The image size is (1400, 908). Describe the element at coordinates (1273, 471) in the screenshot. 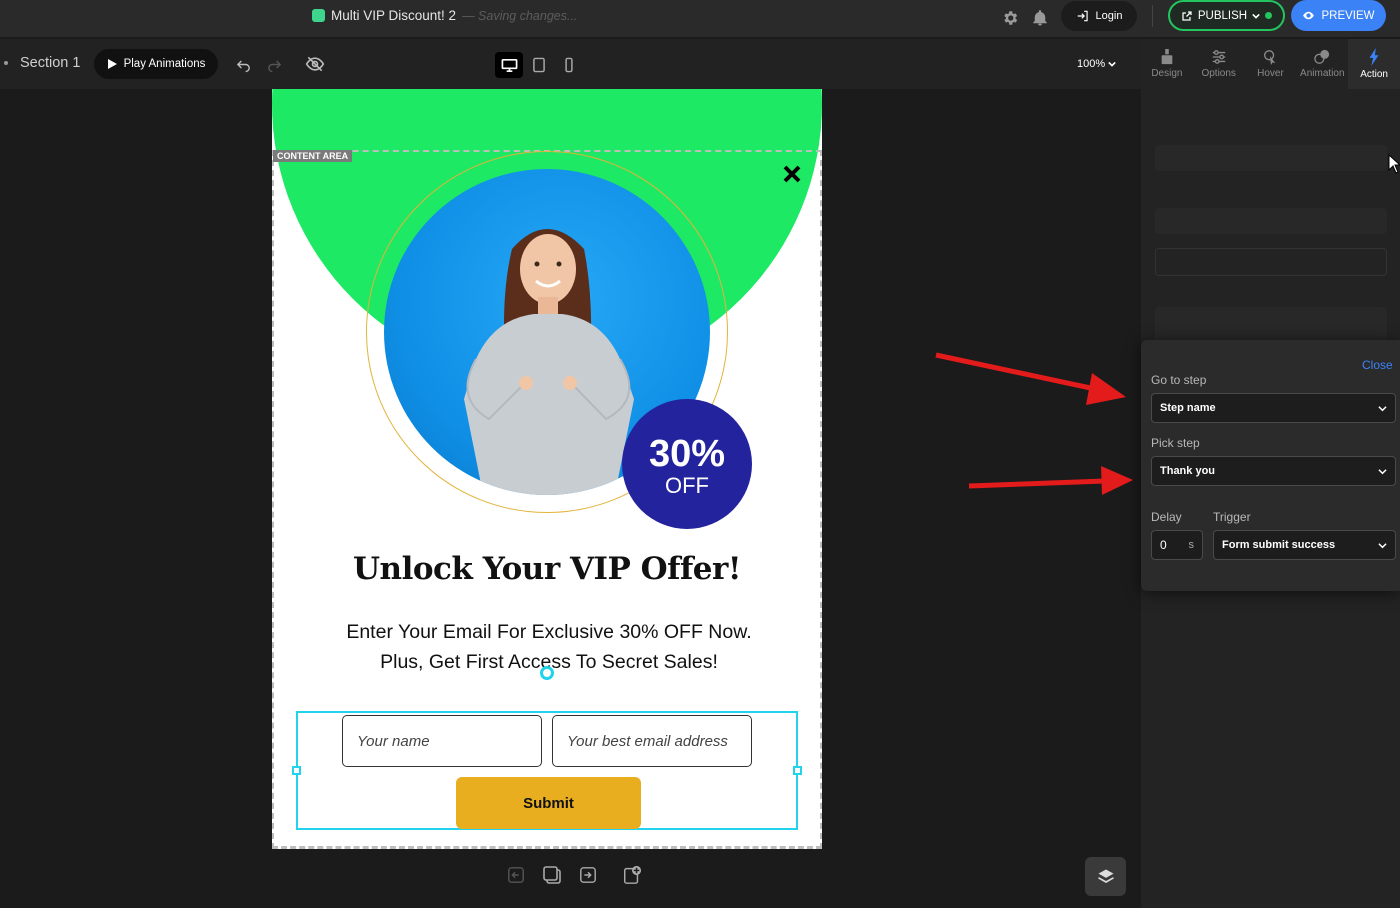

I see `pick-step-select: Thank you` at that location.